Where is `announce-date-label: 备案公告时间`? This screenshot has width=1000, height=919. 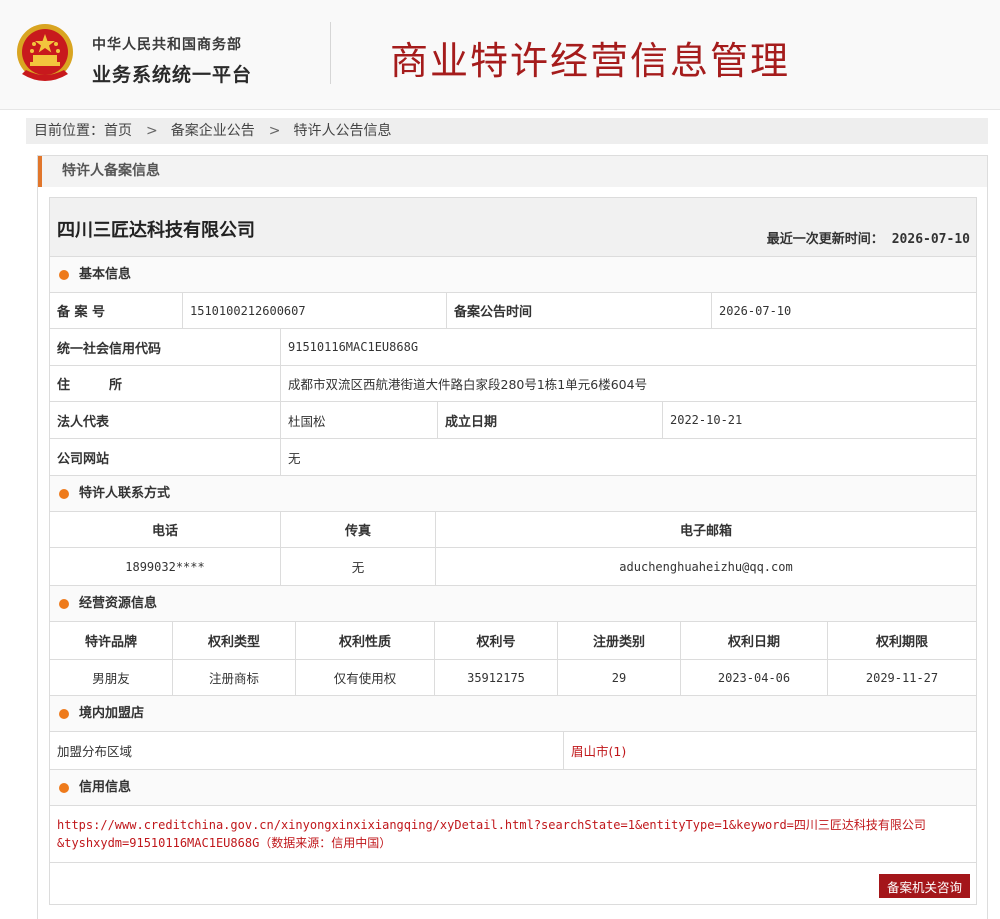
announce-date-label: 备案公告时间 is located at coordinates (579, 310).